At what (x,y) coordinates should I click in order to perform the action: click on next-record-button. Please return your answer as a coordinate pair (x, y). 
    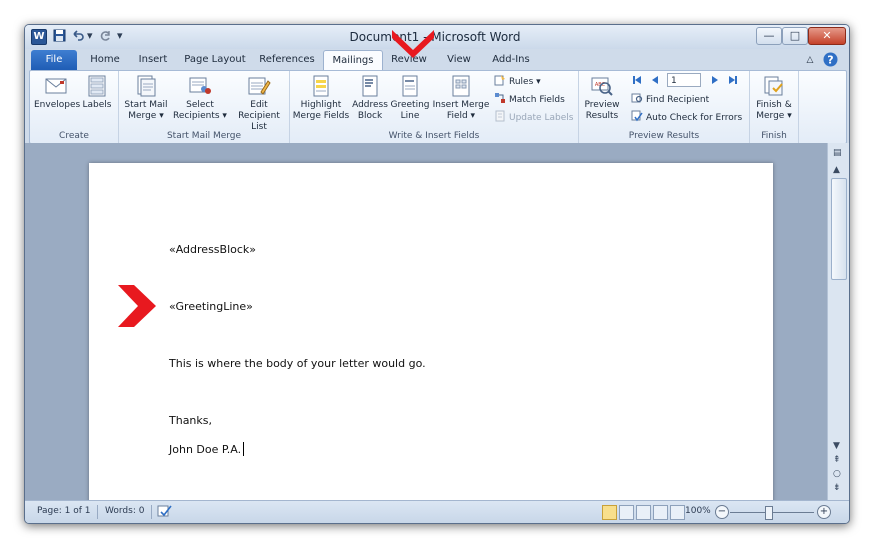
    Looking at the image, I should click on (716, 81).